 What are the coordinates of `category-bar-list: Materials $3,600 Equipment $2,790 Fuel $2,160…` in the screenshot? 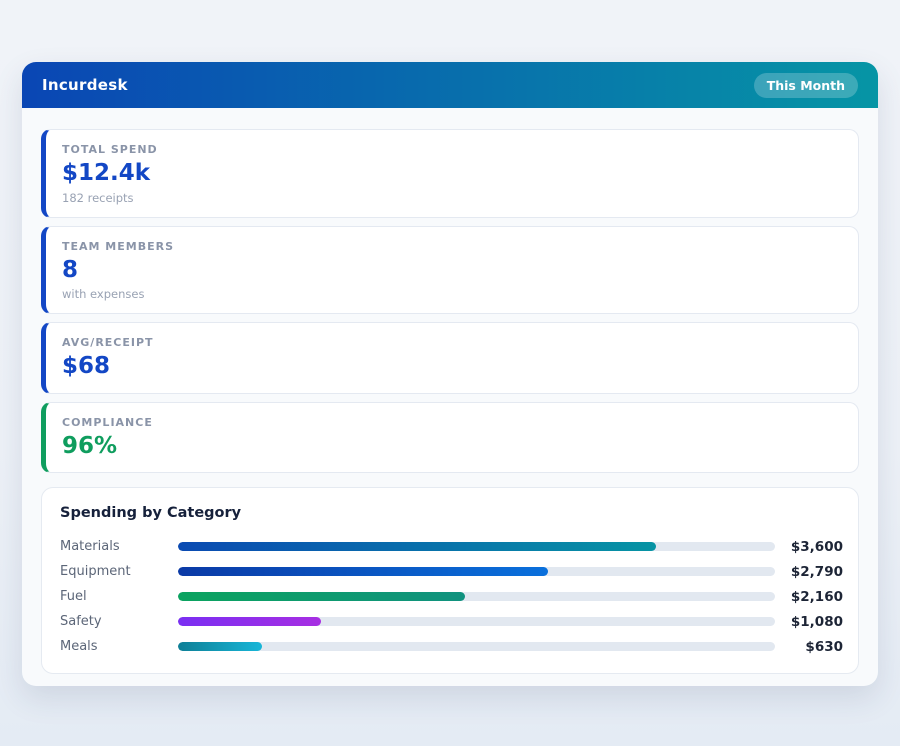 It's located at (450, 596).